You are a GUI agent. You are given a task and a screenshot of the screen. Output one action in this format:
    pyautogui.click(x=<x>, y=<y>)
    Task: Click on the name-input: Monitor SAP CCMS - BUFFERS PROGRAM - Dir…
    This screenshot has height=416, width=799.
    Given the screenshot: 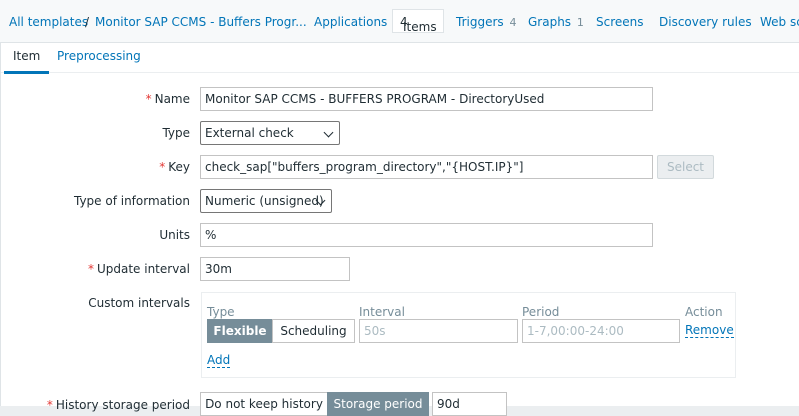 What is the action you would take?
    pyautogui.click(x=426, y=99)
    